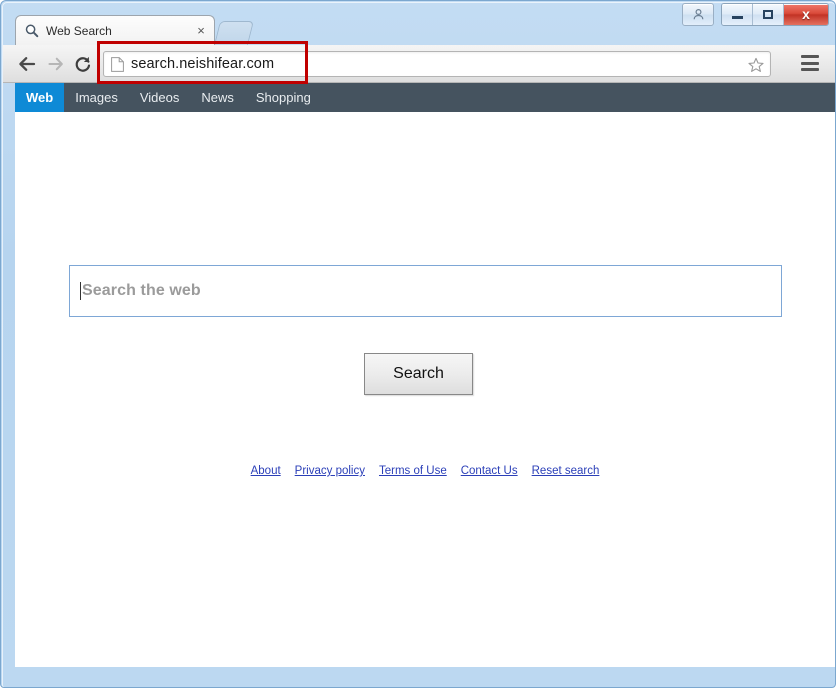 The width and height of the screenshot is (836, 688). I want to click on address-bar-url: search.neishifear.com, so click(203, 64).